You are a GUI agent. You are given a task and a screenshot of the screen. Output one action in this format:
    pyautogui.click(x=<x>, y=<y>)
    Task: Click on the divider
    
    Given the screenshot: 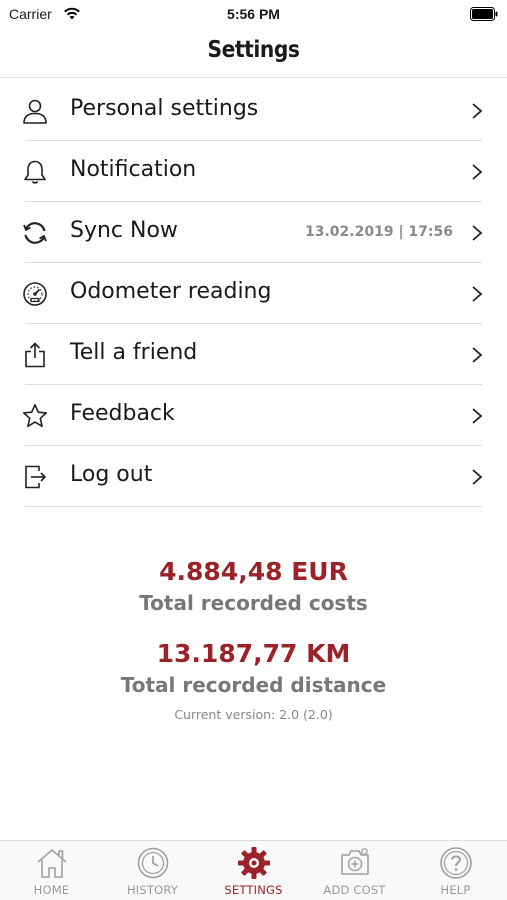 What is the action you would take?
    pyautogui.click(x=253, y=506)
    